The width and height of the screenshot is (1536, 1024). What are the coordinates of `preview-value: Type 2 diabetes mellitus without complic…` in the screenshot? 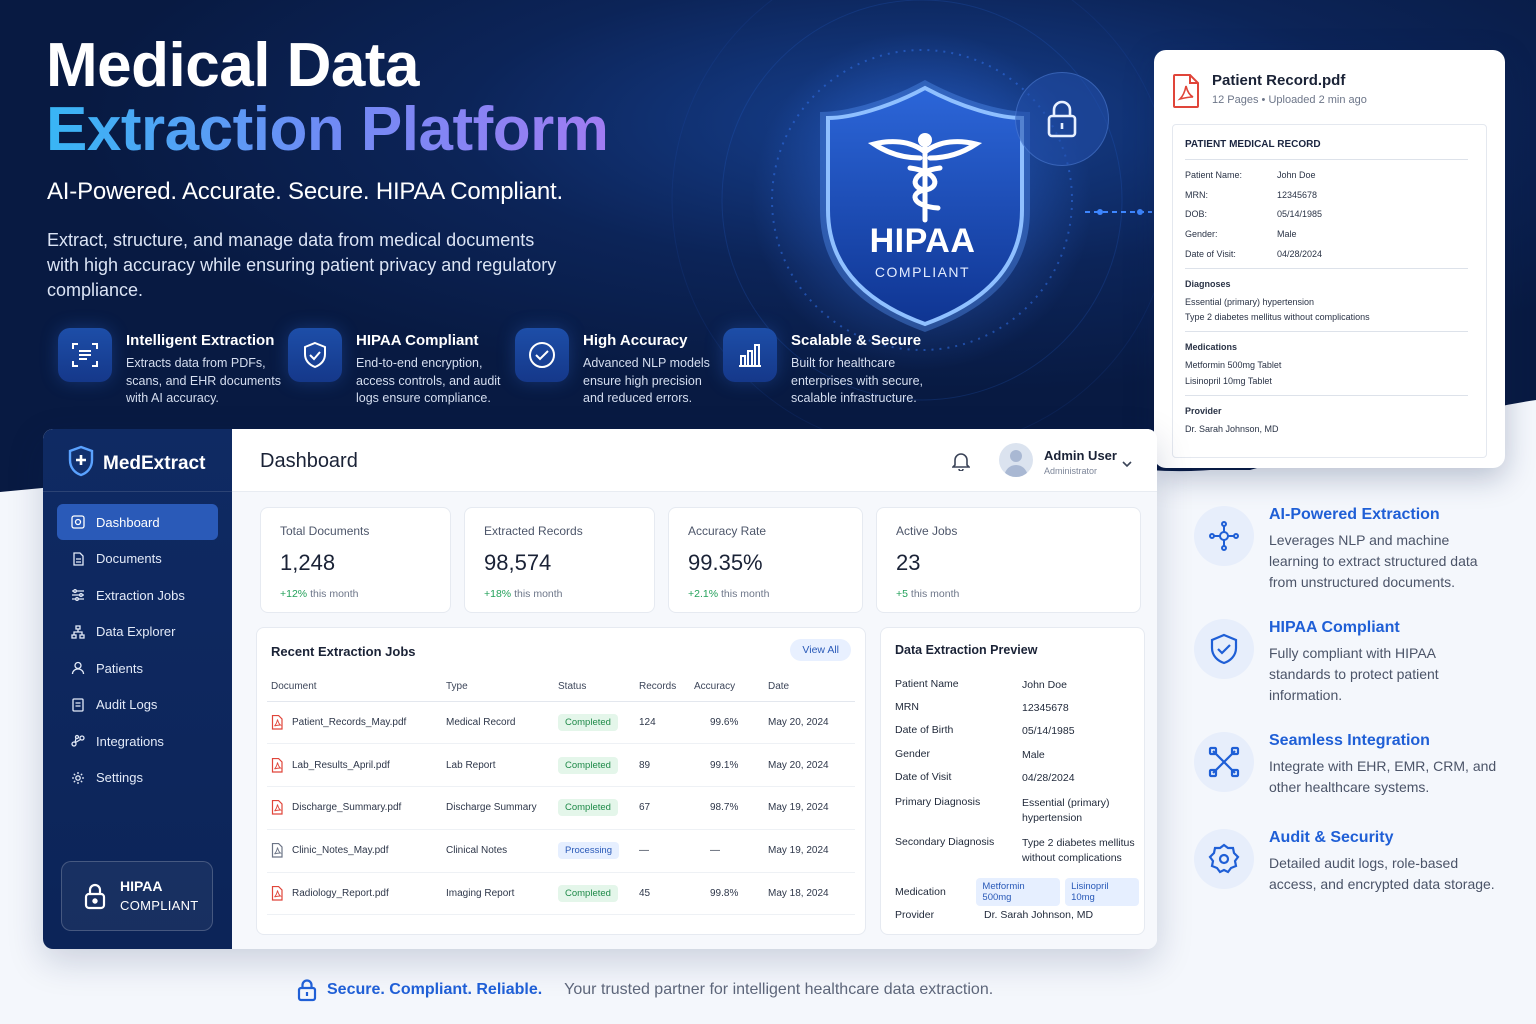 It's located at (1078, 850).